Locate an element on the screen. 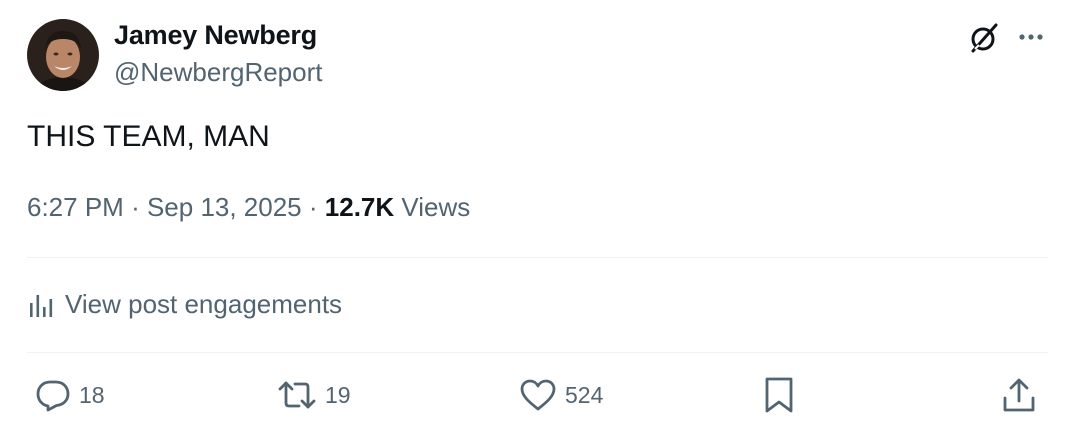 The image size is (1072, 436). views-count: 12.7K is located at coordinates (363, 207).